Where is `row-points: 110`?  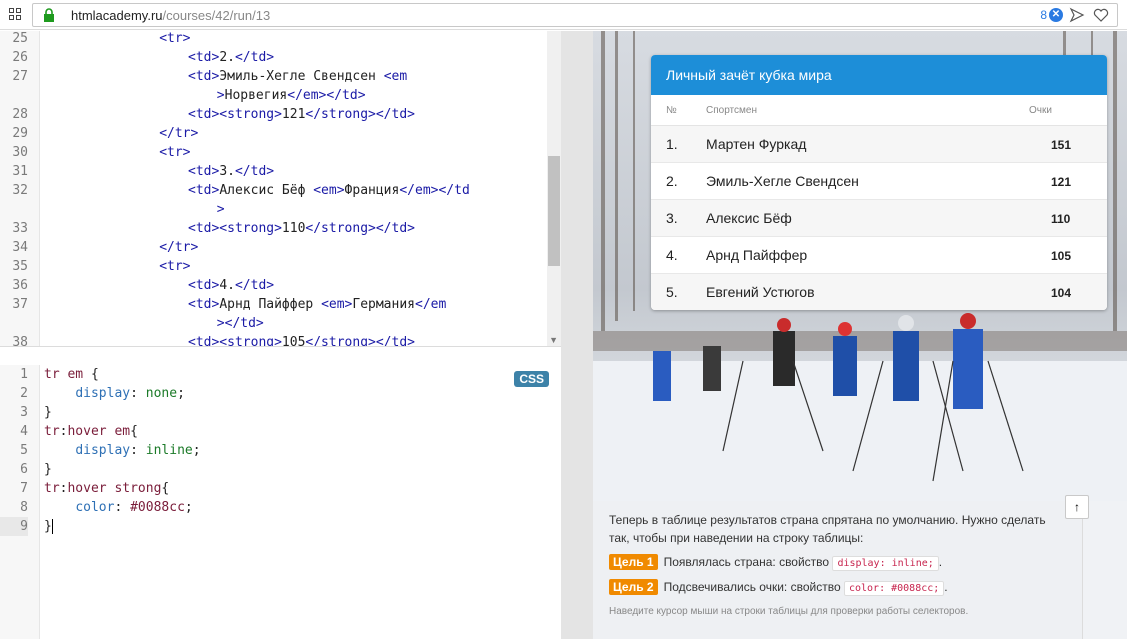
row-points: 110 is located at coordinates (1061, 219).